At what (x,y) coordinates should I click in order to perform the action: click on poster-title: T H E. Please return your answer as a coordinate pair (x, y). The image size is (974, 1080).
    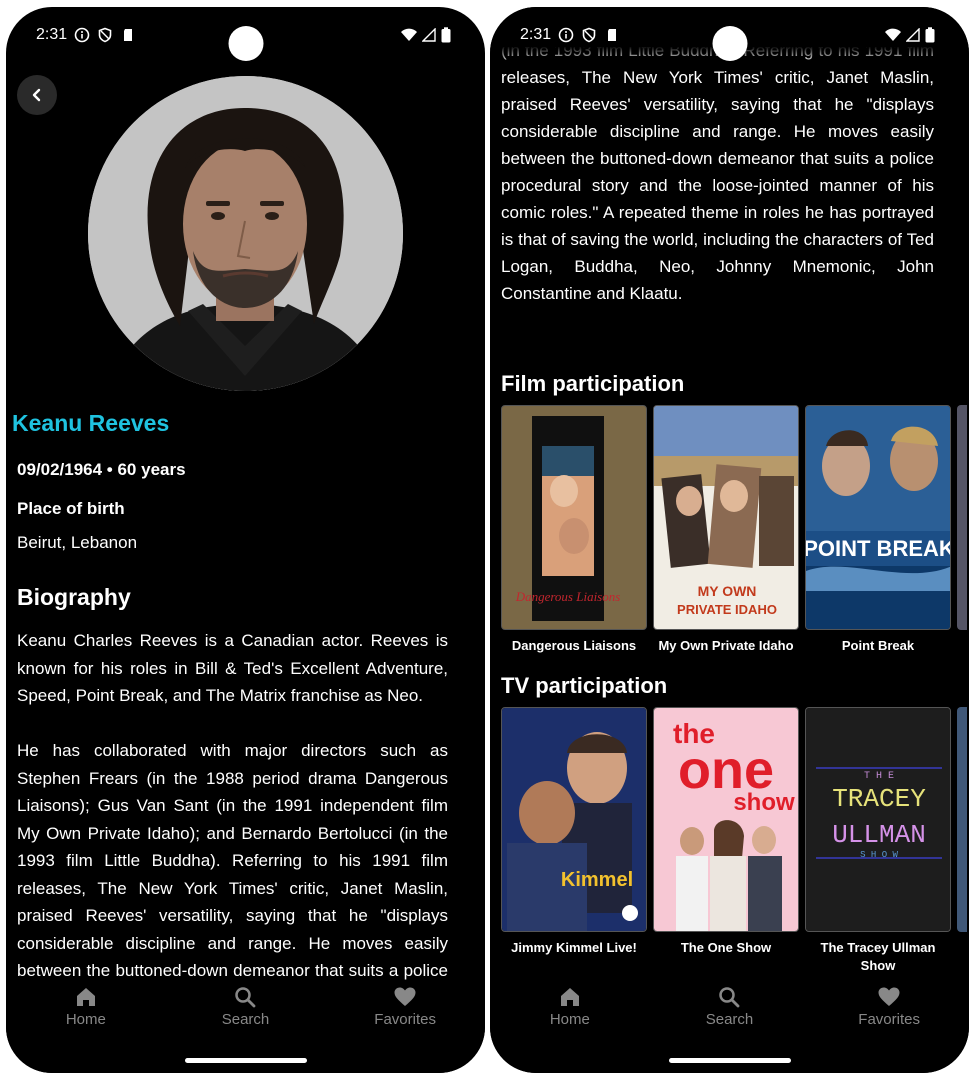
    Looking at the image, I should click on (879, 776).